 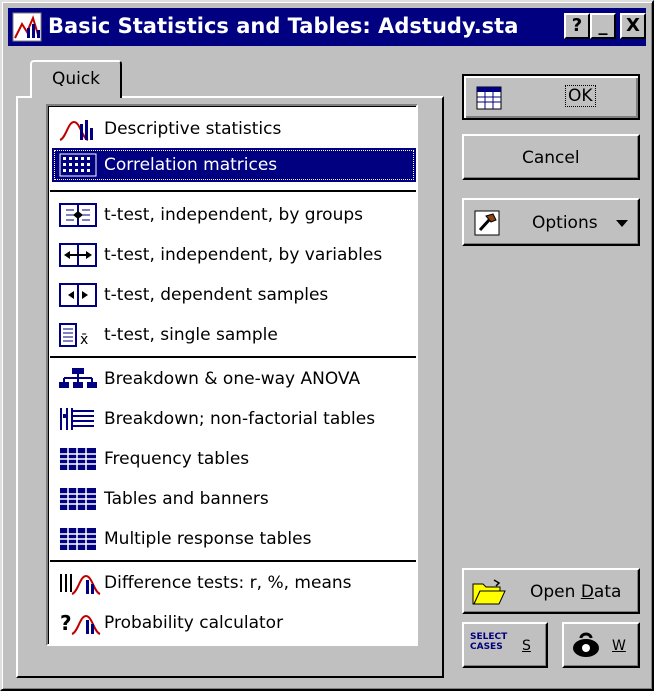 I want to click on cancel-button: Cancel, so click(x=551, y=157).